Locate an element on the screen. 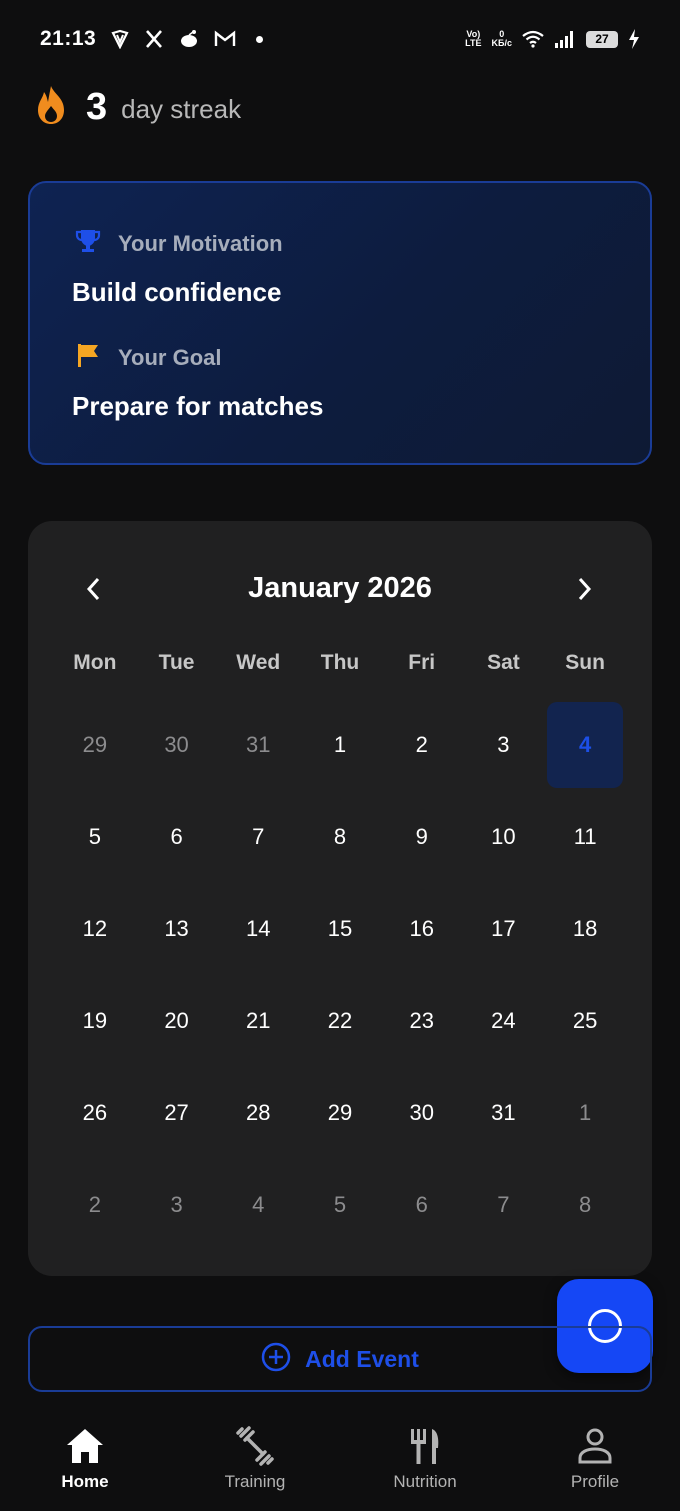  calendar-day-number: 20 is located at coordinates (176, 1020).